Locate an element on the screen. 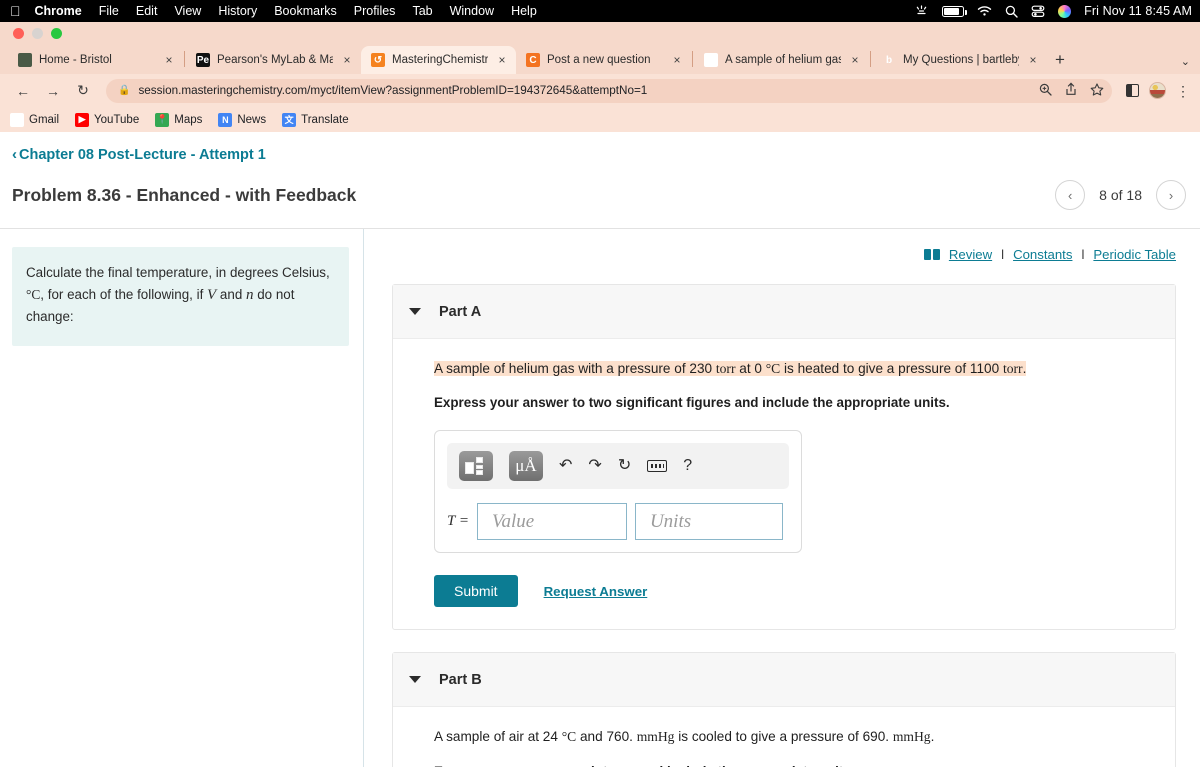 This screenshot has height=767, width=1200. next-problem-button: › is located at coordinates (1171, 195).